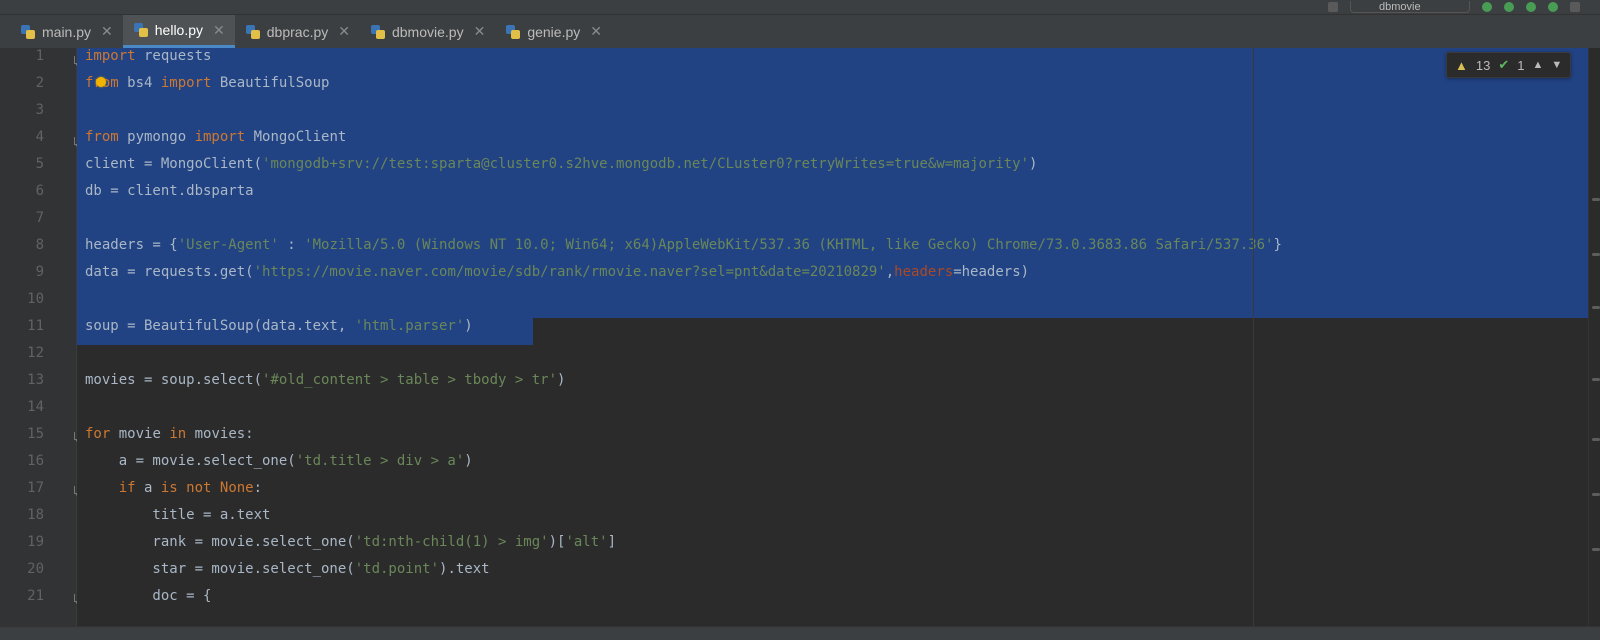  I want to click on check-icon: ✔, so click(1504, 64).